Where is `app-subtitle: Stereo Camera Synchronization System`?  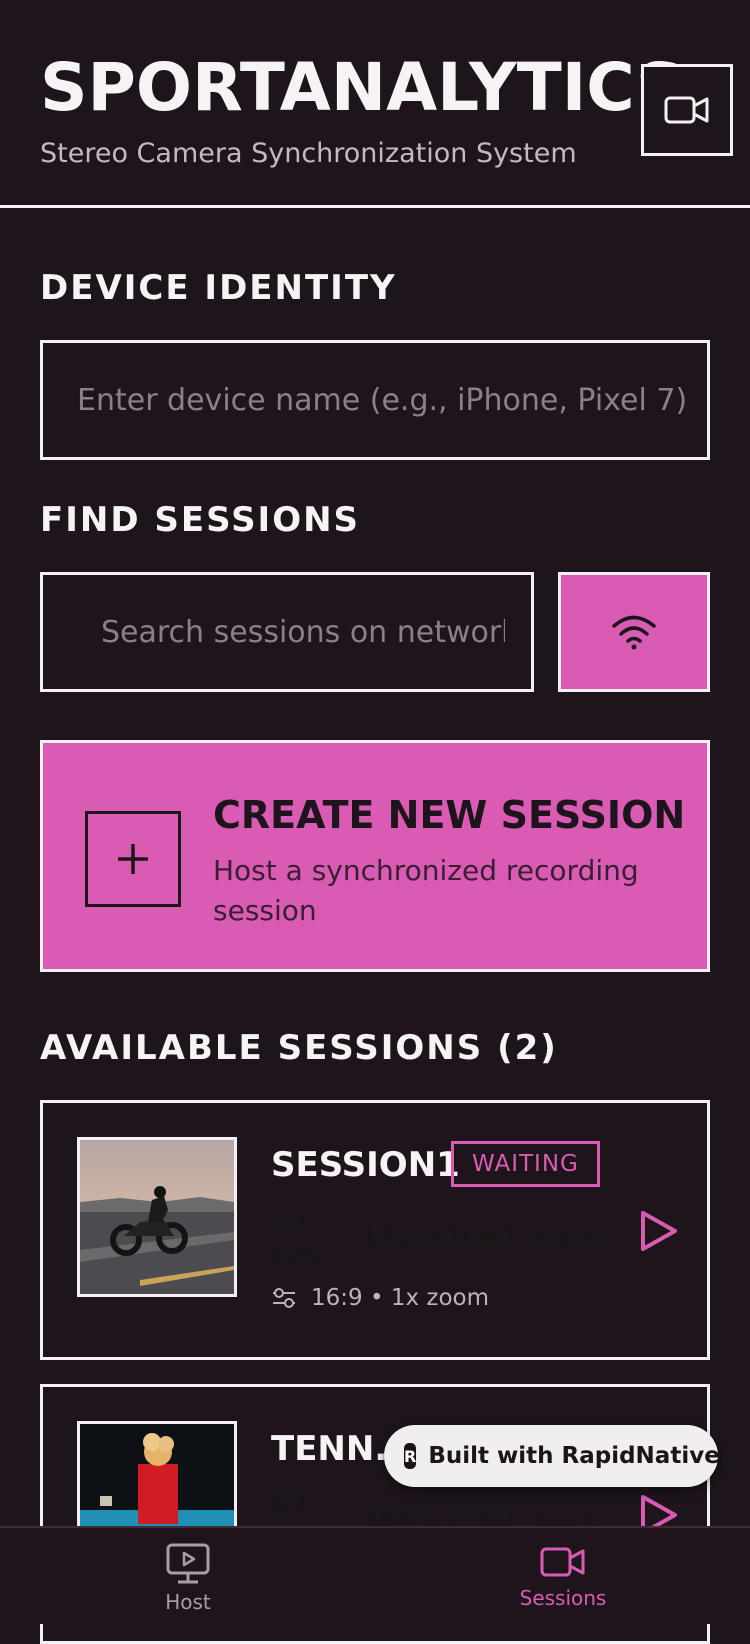 app-subtitle: Stereo Camera Synchronization System is located at coordinates (308, 153).